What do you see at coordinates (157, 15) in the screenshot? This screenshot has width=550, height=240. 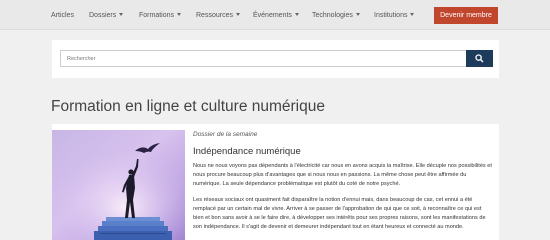 I see `nav-item-label: Formations` at bounding box center [157, 15].